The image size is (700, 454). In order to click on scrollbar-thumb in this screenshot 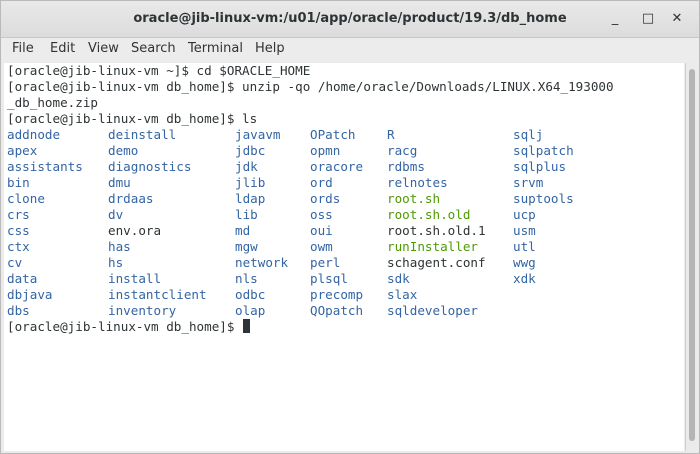, I will do `click(692, 255)`.